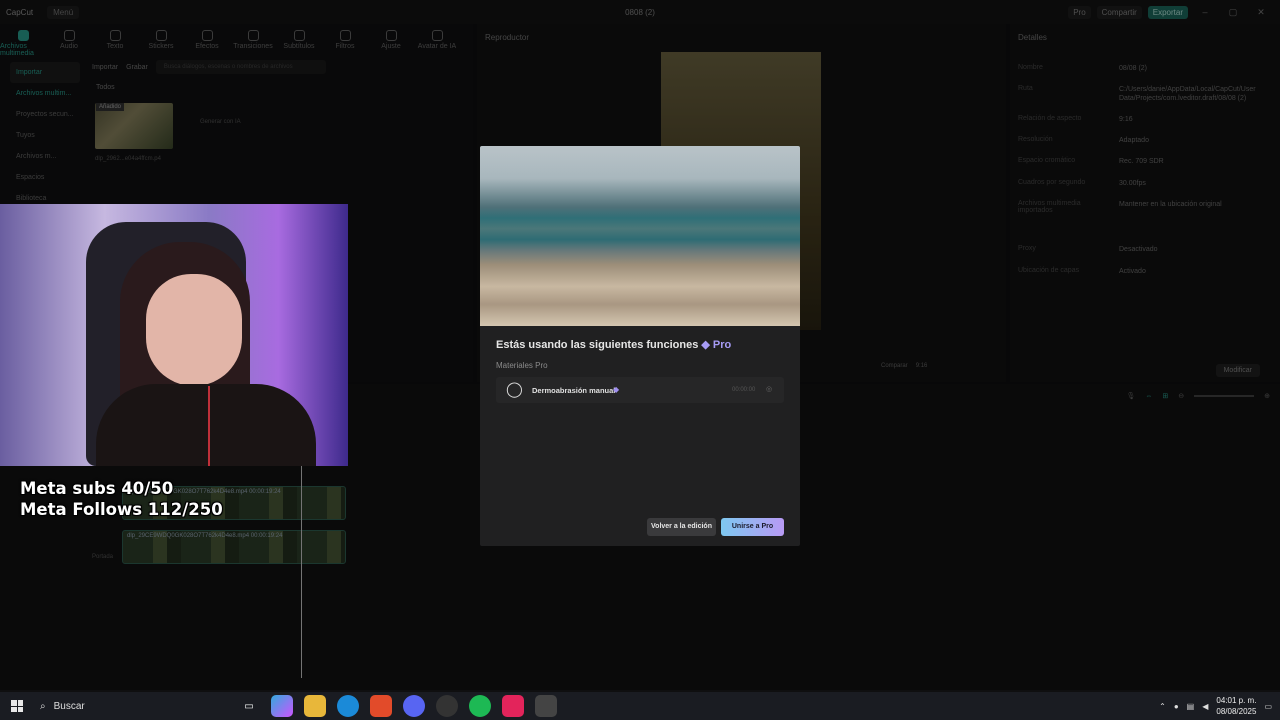  I want to click on webcam-overlay, so click(174, 335).